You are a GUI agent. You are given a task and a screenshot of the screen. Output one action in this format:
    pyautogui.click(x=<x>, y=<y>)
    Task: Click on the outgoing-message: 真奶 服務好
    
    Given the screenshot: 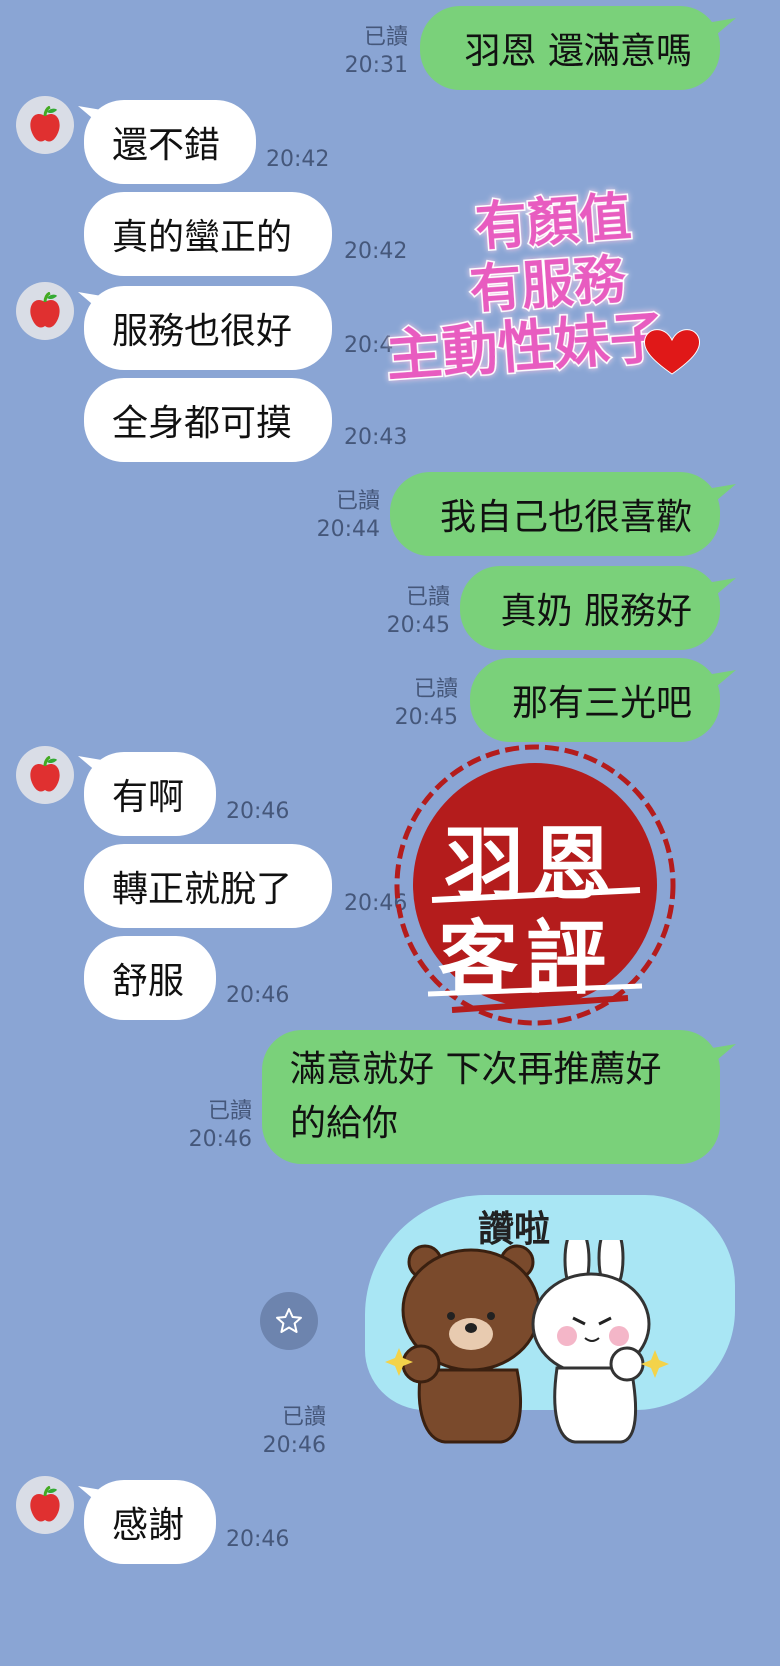 What is the action you would take?
    pyautogui.click(x=590, y=608)
    